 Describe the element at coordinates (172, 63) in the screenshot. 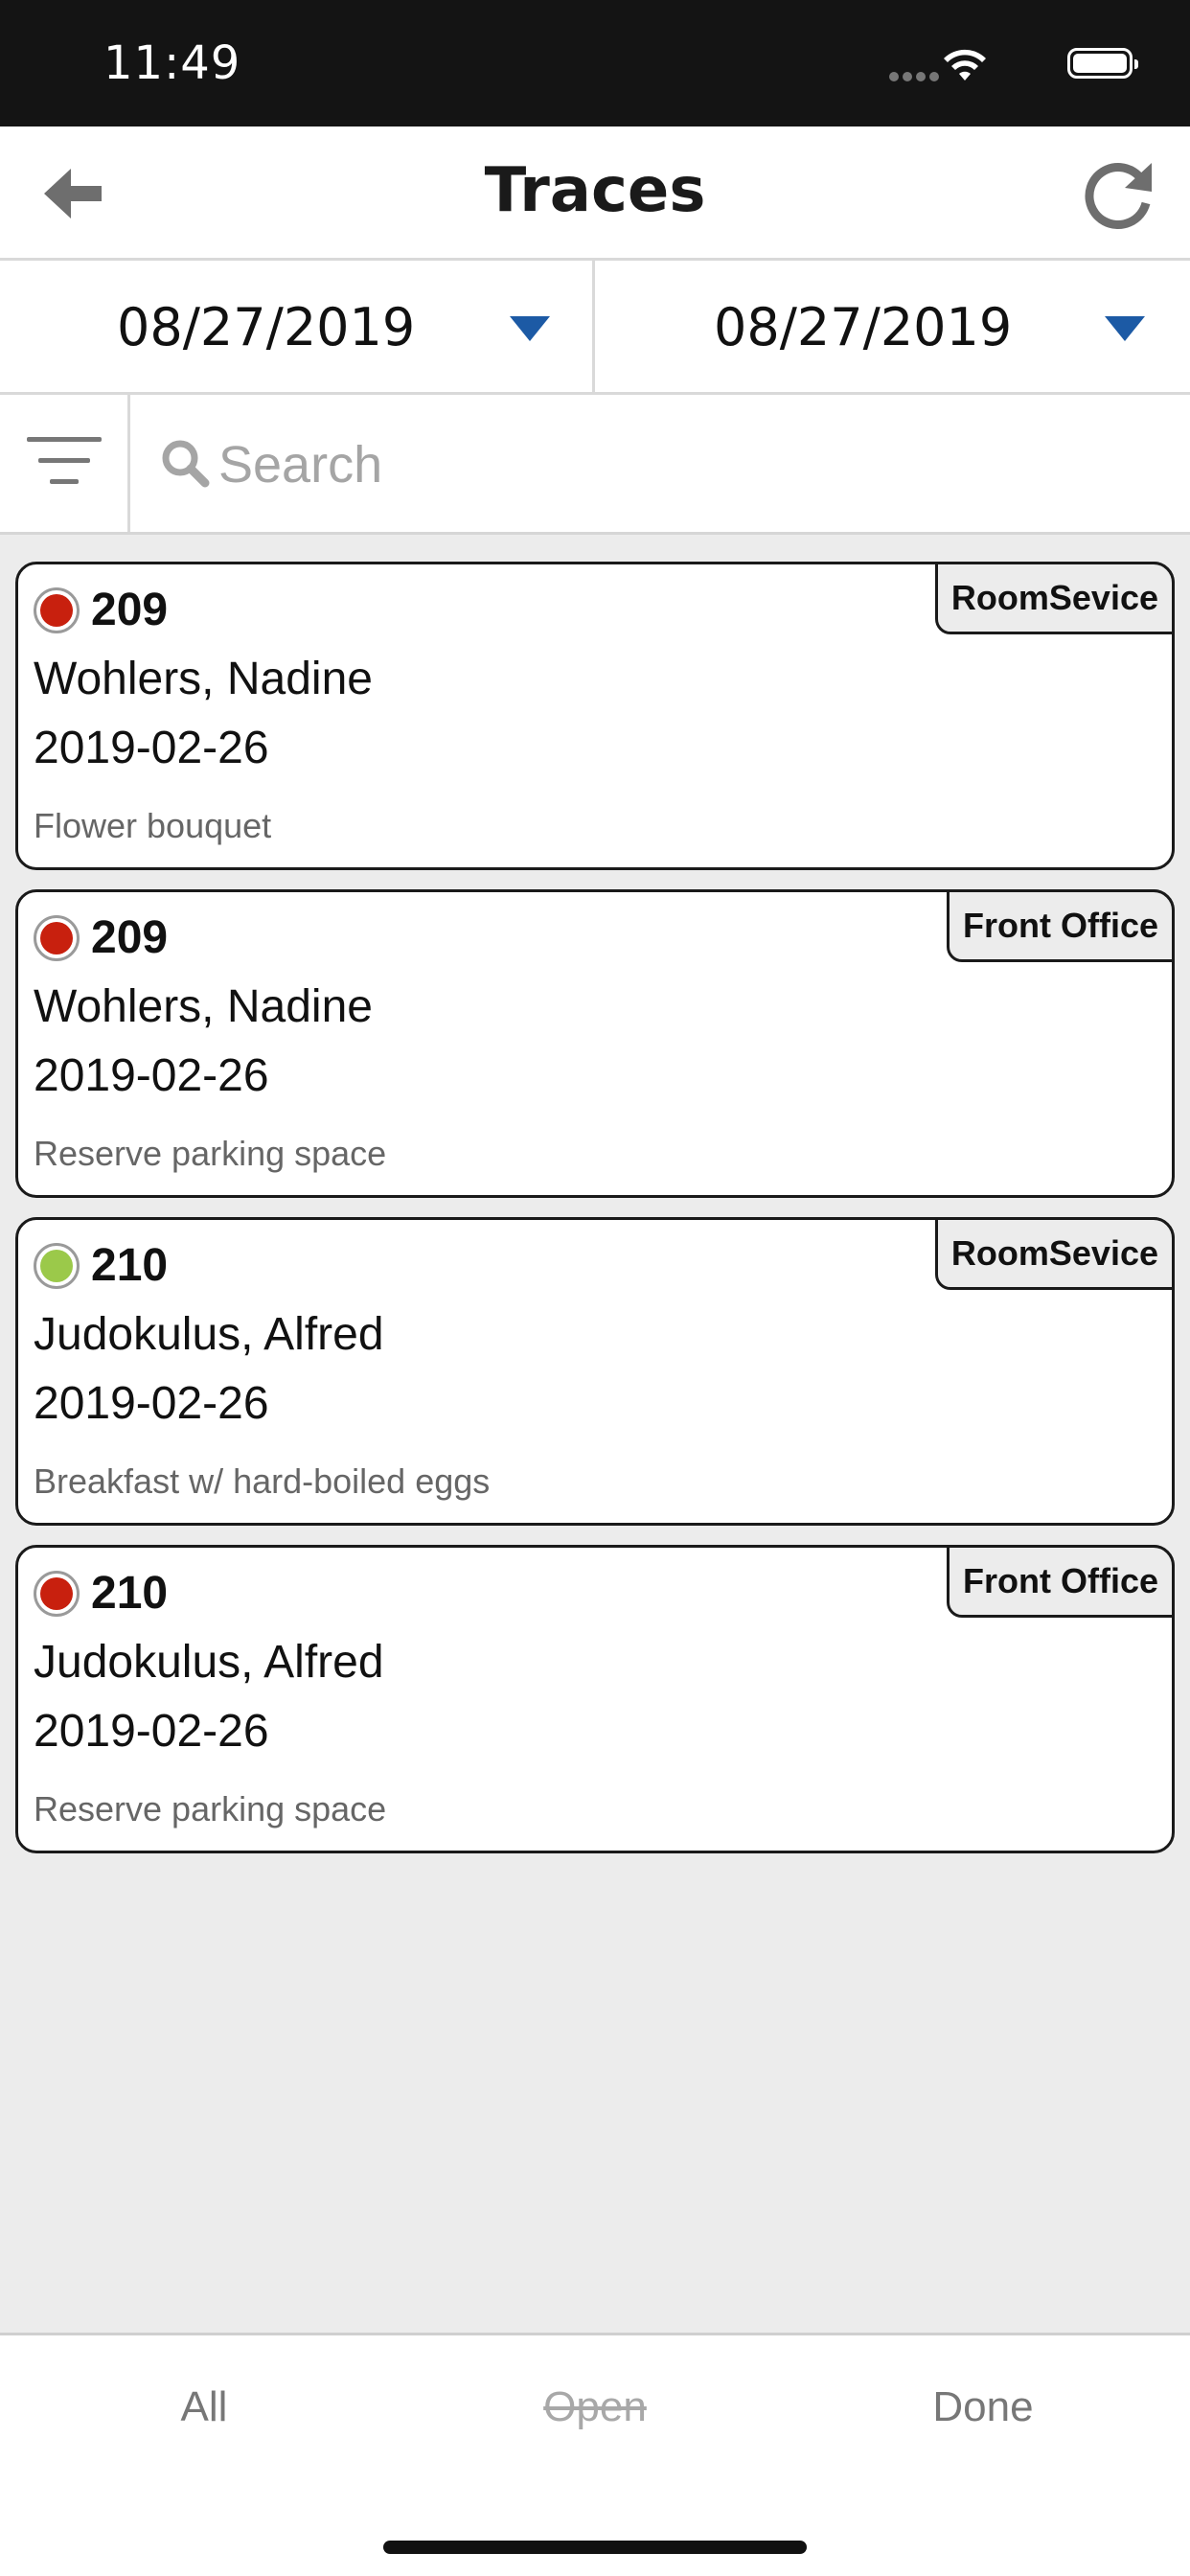

I see `status-time: 11:49` at that location.